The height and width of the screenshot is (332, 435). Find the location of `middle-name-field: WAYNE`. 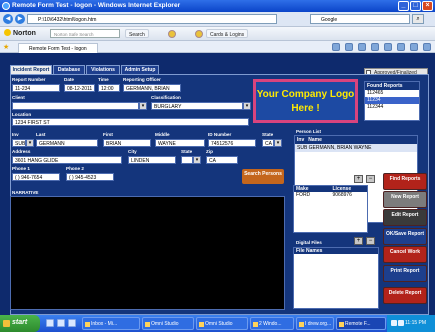

middle-name-field: WAYNE is located at coordinates (180, 143).